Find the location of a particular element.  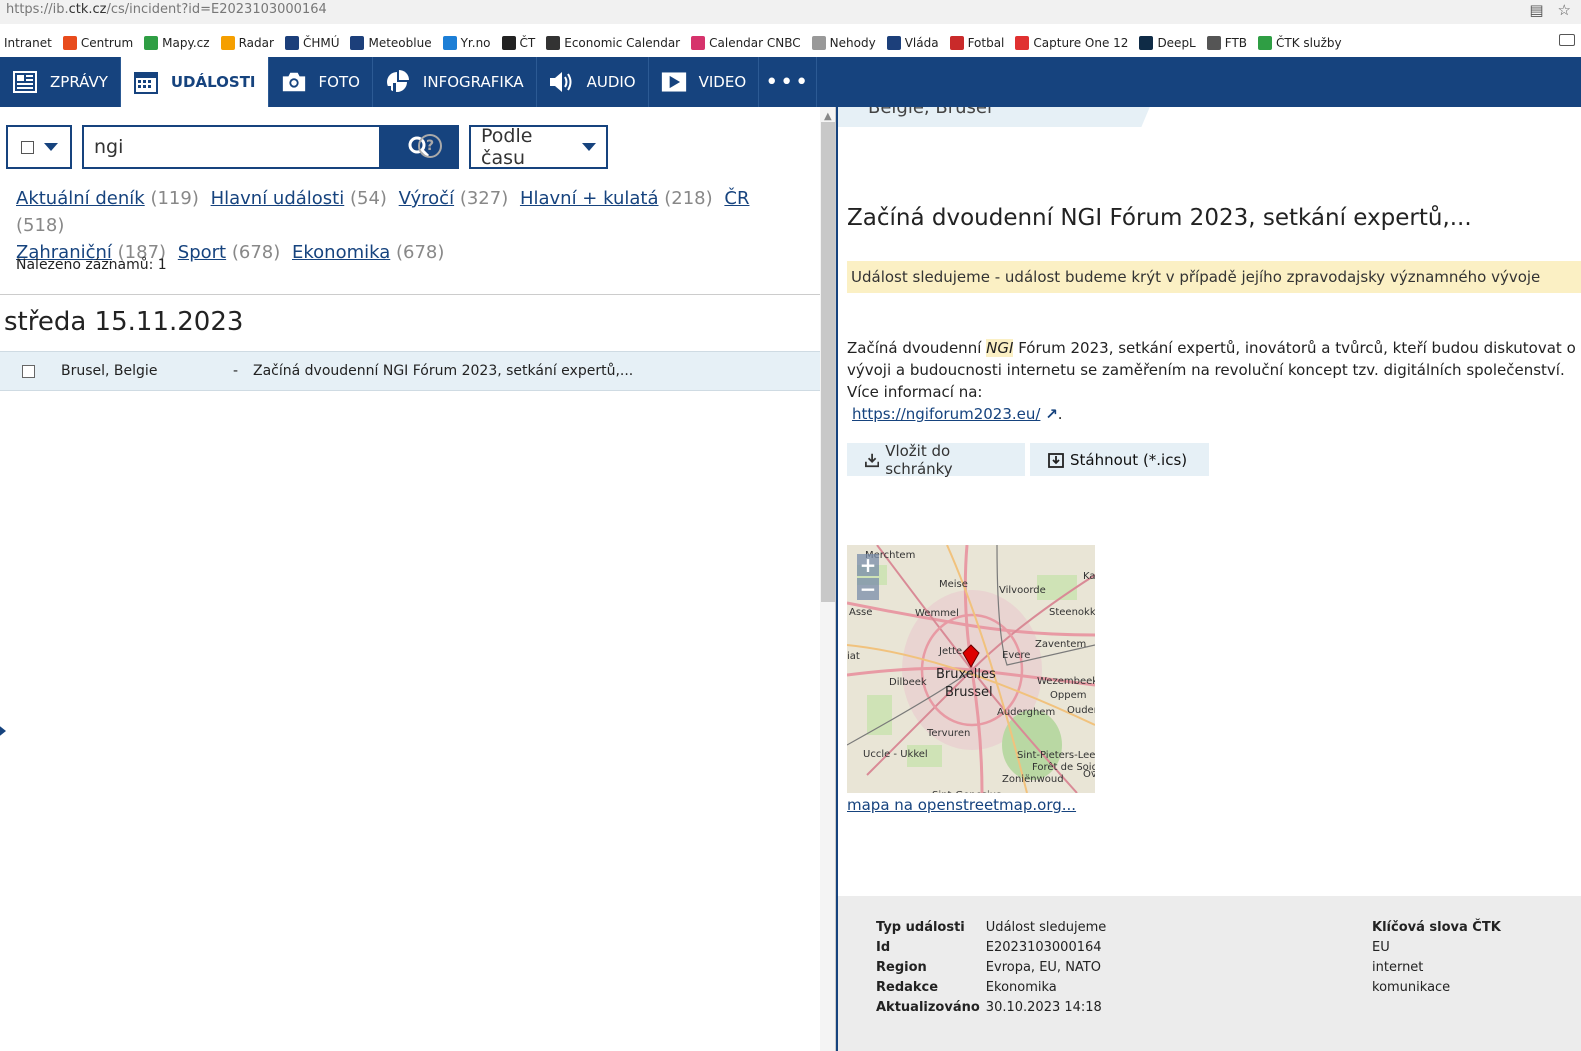

scroll-up-icon: ▲ is located at coordinates (828, 116).